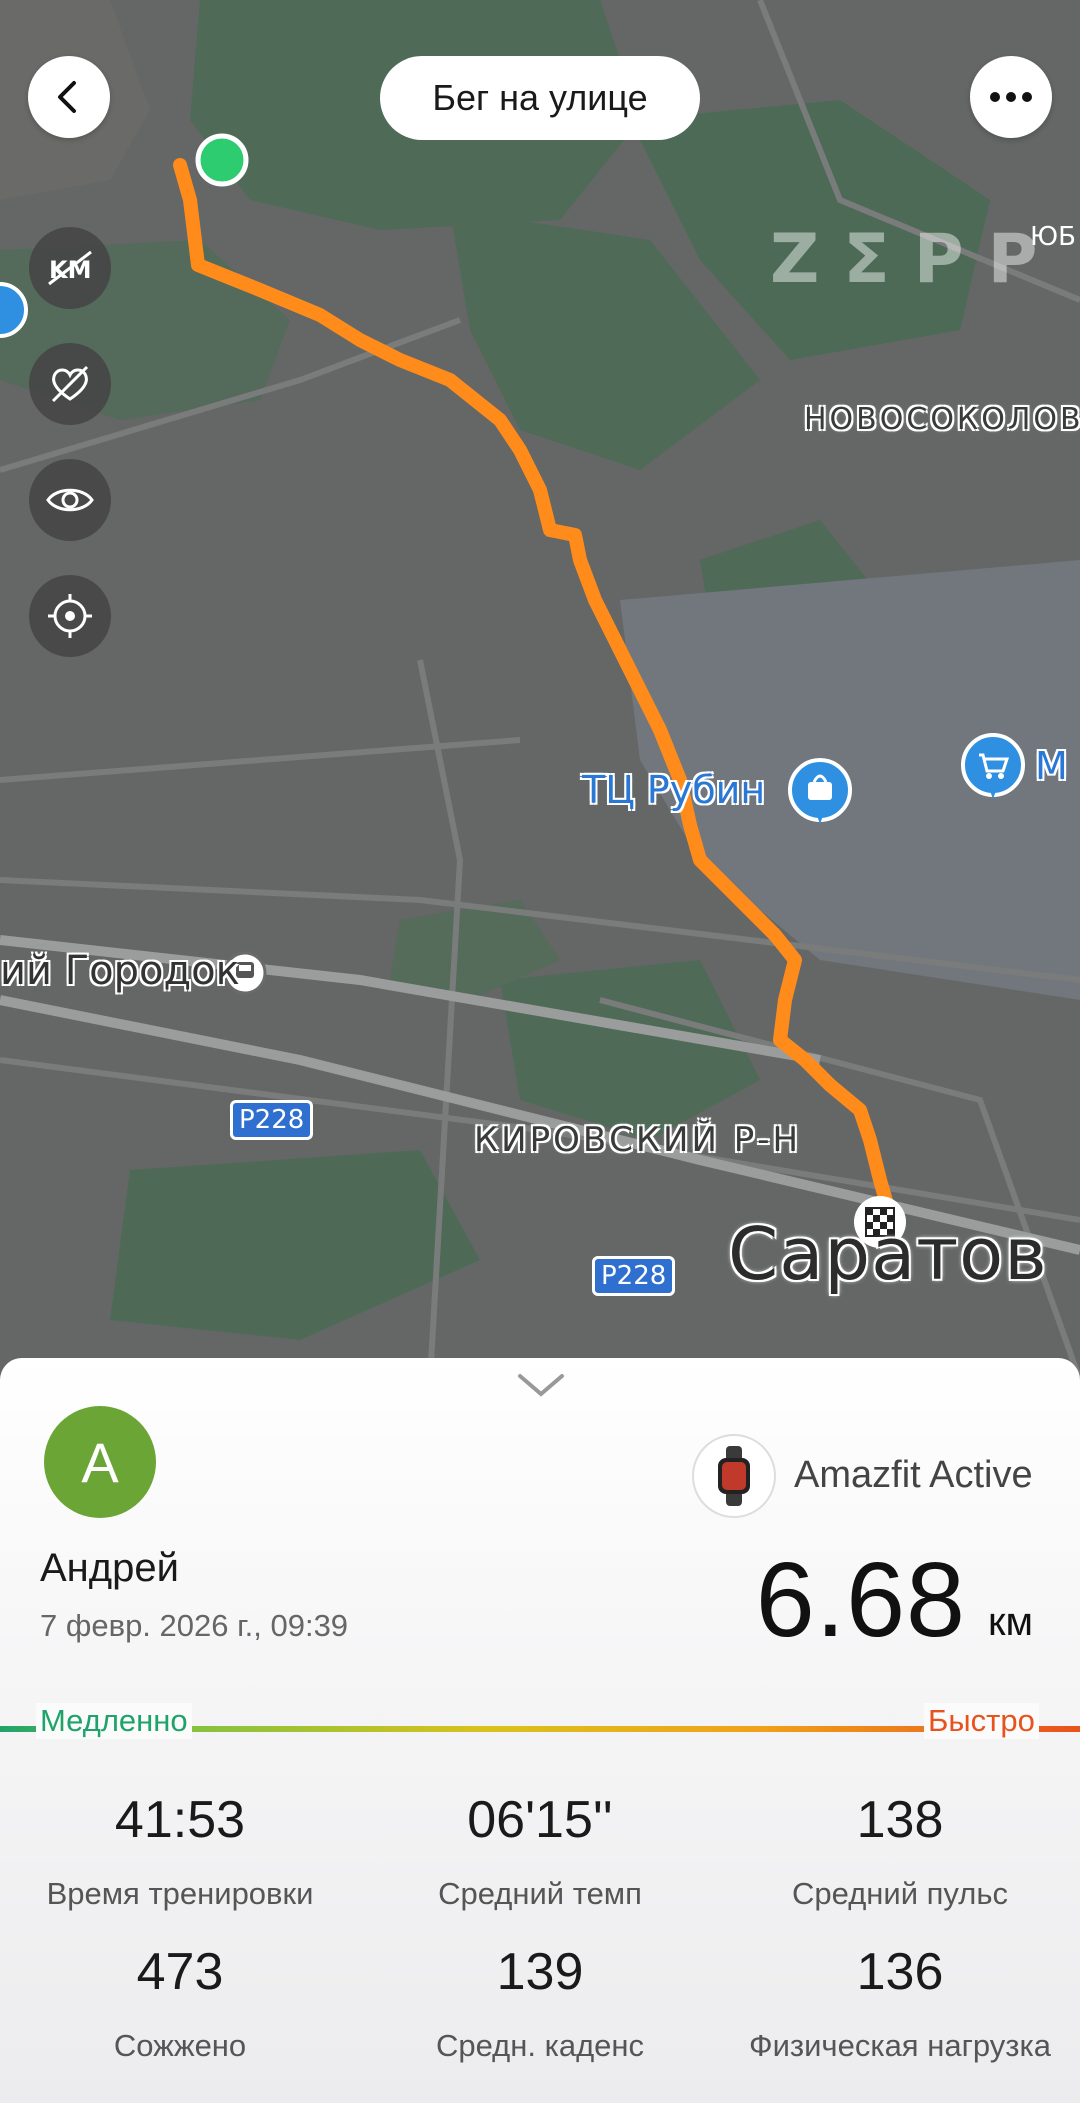 This screenshot has height=2103, width=1080. Describe the element at coordinates (100, 1462) in the screenshot. I see `avatar: A` at that location.